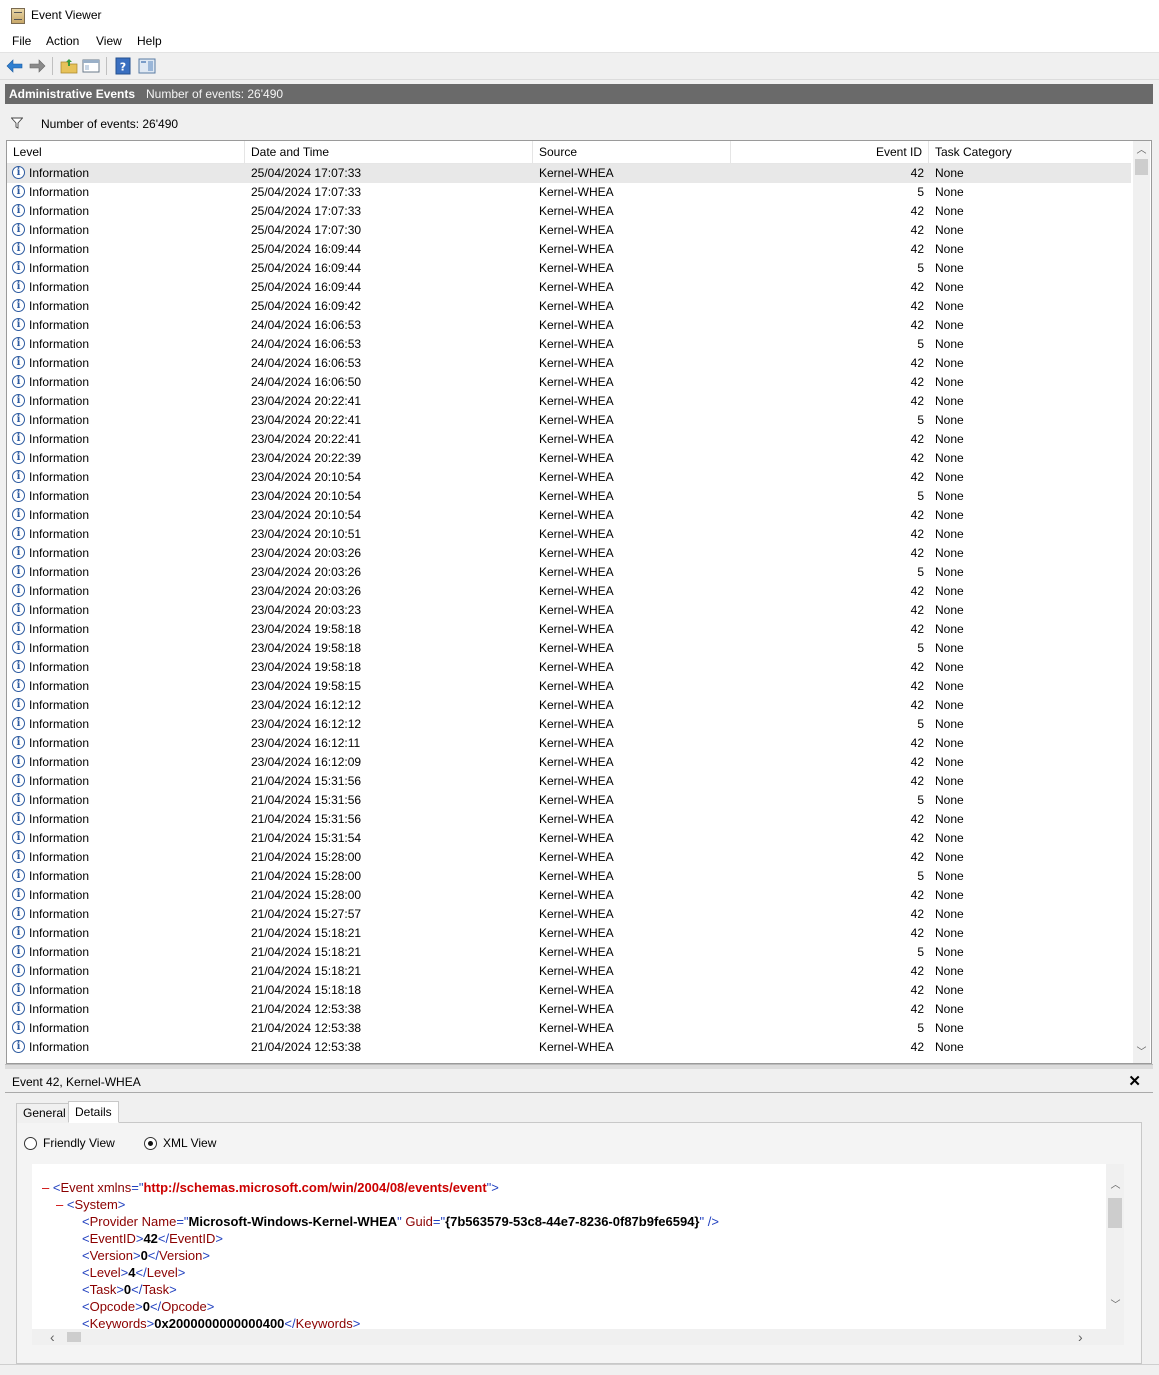 The width and height of the screenshot is (1159, 1375). What do you see at coordinates (306, 477) in the screenshot?
I see `cell-date-time: 23/04/2024 20:10:54` at bounding box center [306, 477].